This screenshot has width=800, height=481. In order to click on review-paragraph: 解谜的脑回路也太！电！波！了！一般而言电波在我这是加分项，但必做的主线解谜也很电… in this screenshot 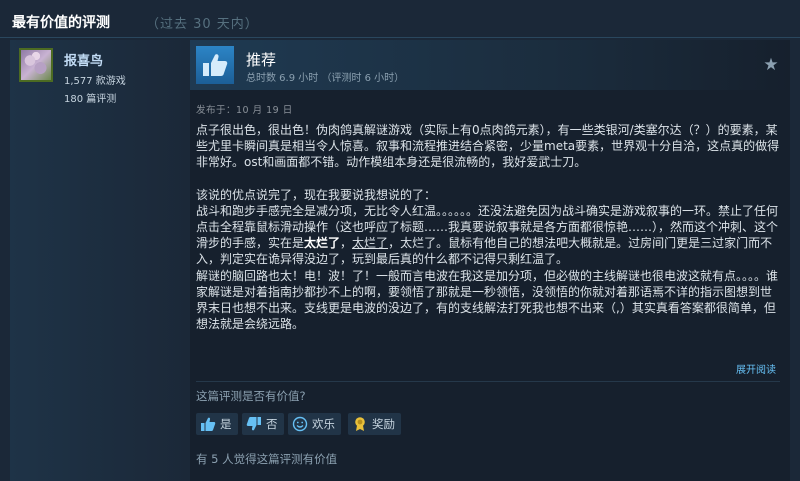, I will do `click(487, 300)`.